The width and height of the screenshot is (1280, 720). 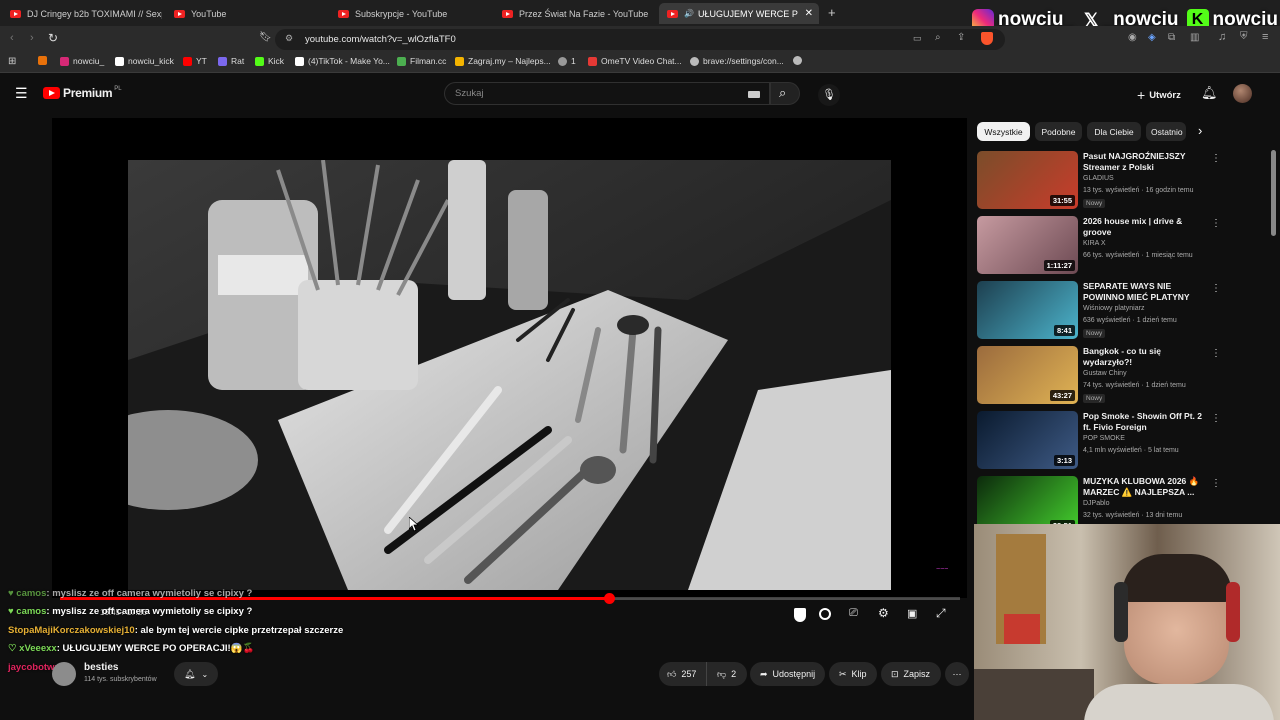 I want to click on cast-icon: ▭, so click(x=917, y=38).